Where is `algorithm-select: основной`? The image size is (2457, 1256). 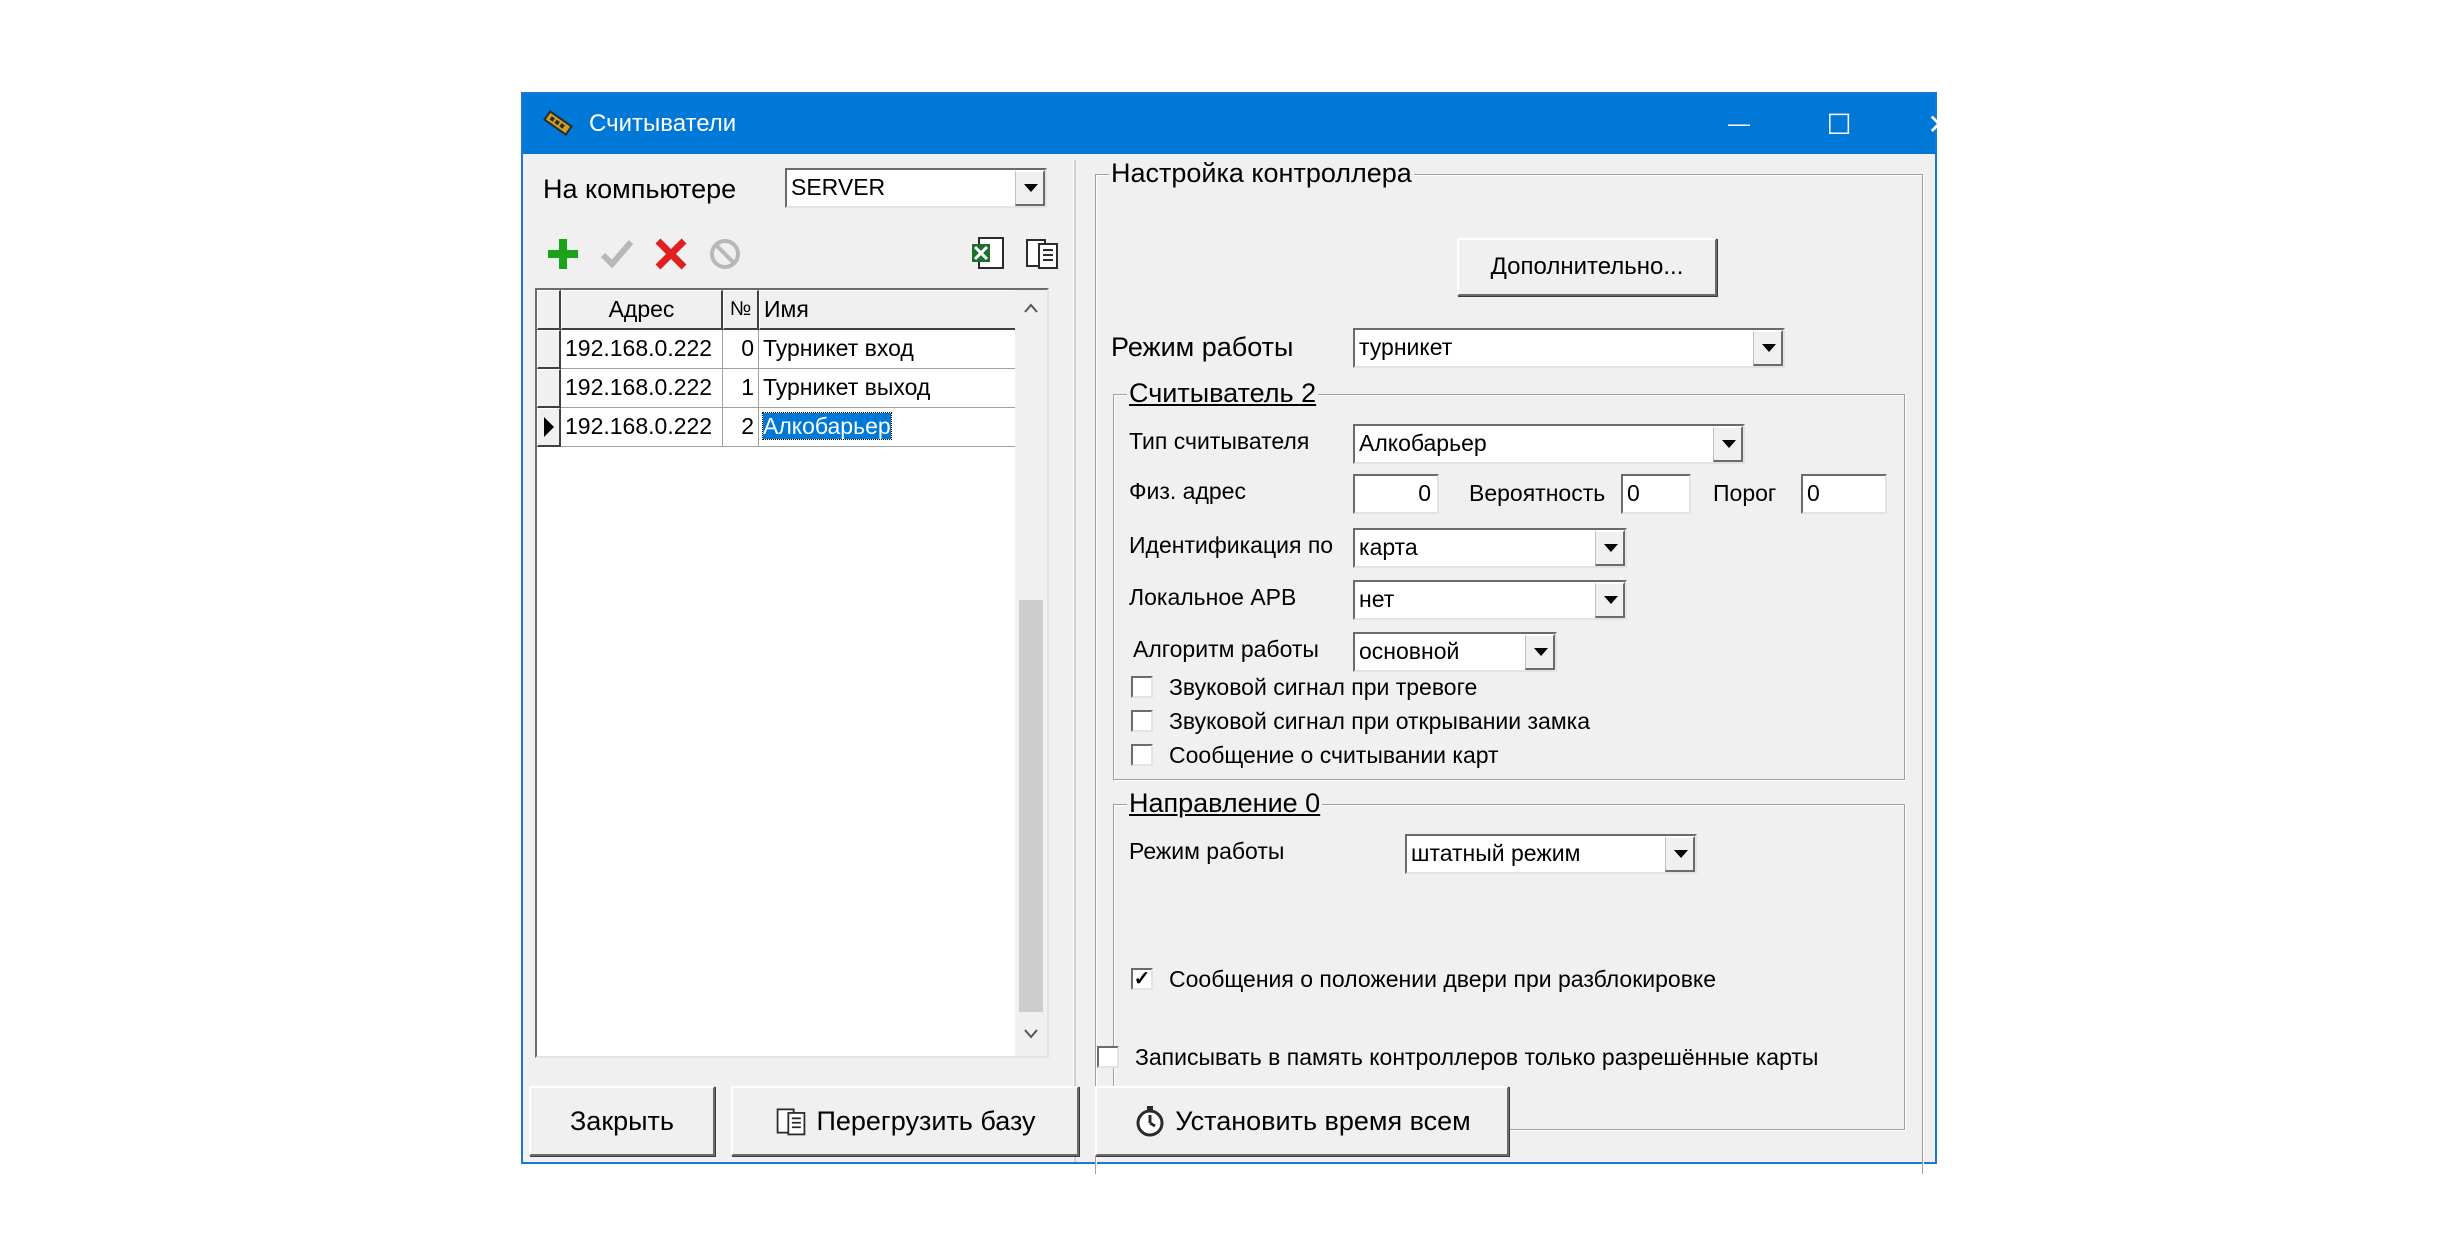 algorithm-select: основной is located at coordinates (1455, 652).